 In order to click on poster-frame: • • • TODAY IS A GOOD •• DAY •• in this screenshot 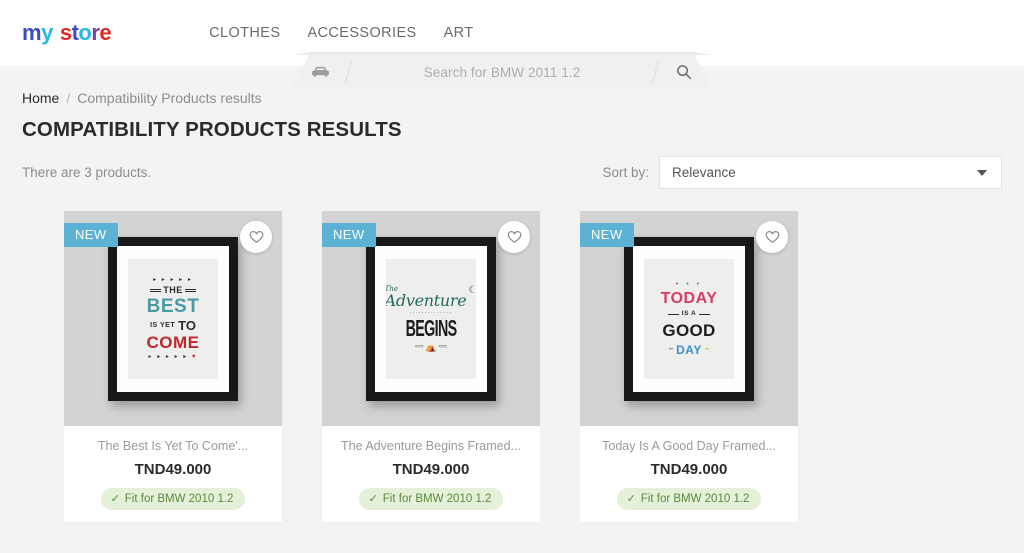, I will do `click(689, 318)`.